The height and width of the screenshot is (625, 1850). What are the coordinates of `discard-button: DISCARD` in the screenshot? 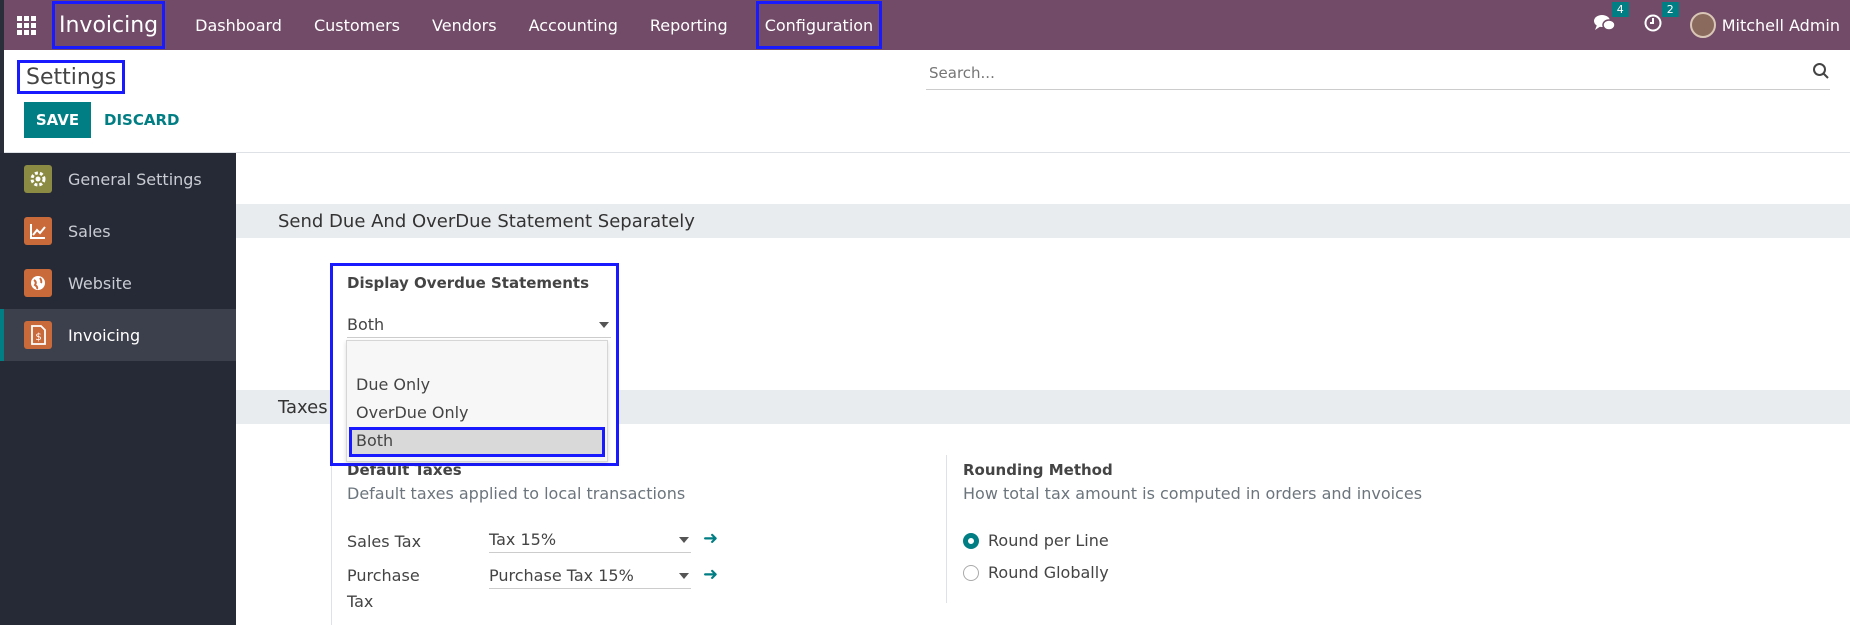 It's located at (141, 120).